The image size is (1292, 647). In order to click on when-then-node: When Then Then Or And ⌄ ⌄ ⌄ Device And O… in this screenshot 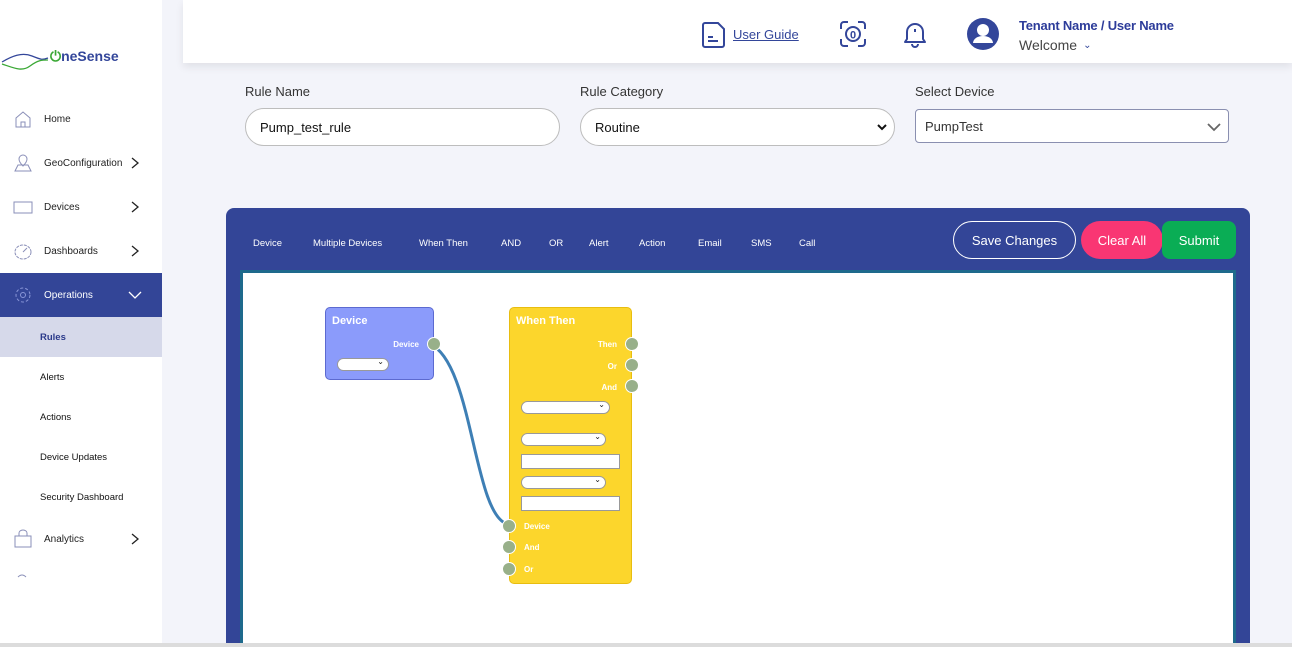, I will do `click(570, 445)`.